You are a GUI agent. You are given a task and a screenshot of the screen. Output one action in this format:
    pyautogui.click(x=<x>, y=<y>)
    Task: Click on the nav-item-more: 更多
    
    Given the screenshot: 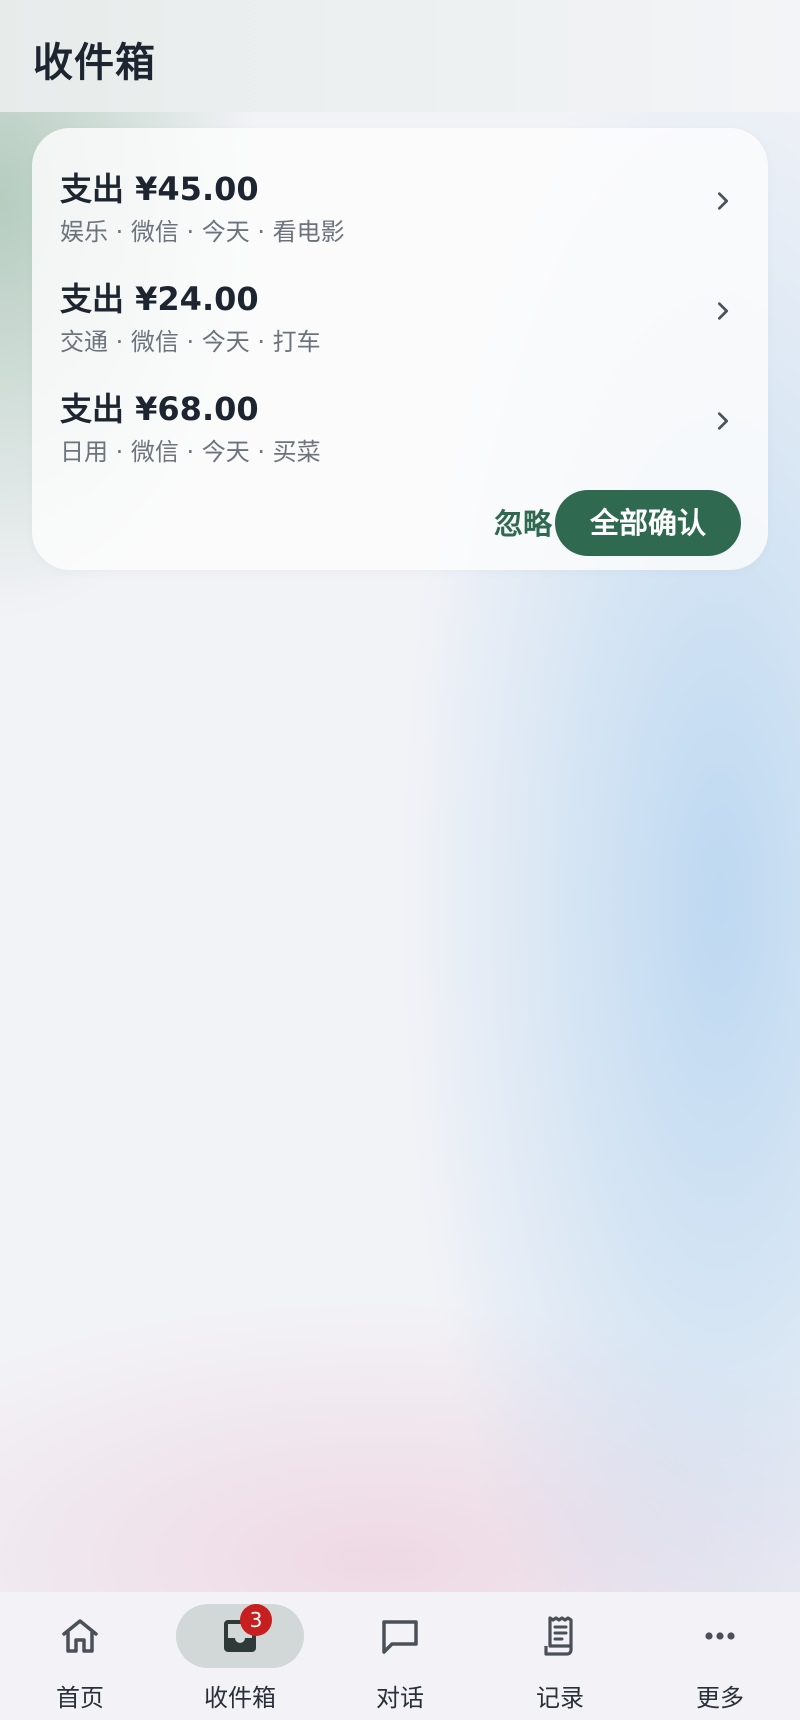 What is the action you would take?
    pyautogui.click(x=720, y=1656)
    